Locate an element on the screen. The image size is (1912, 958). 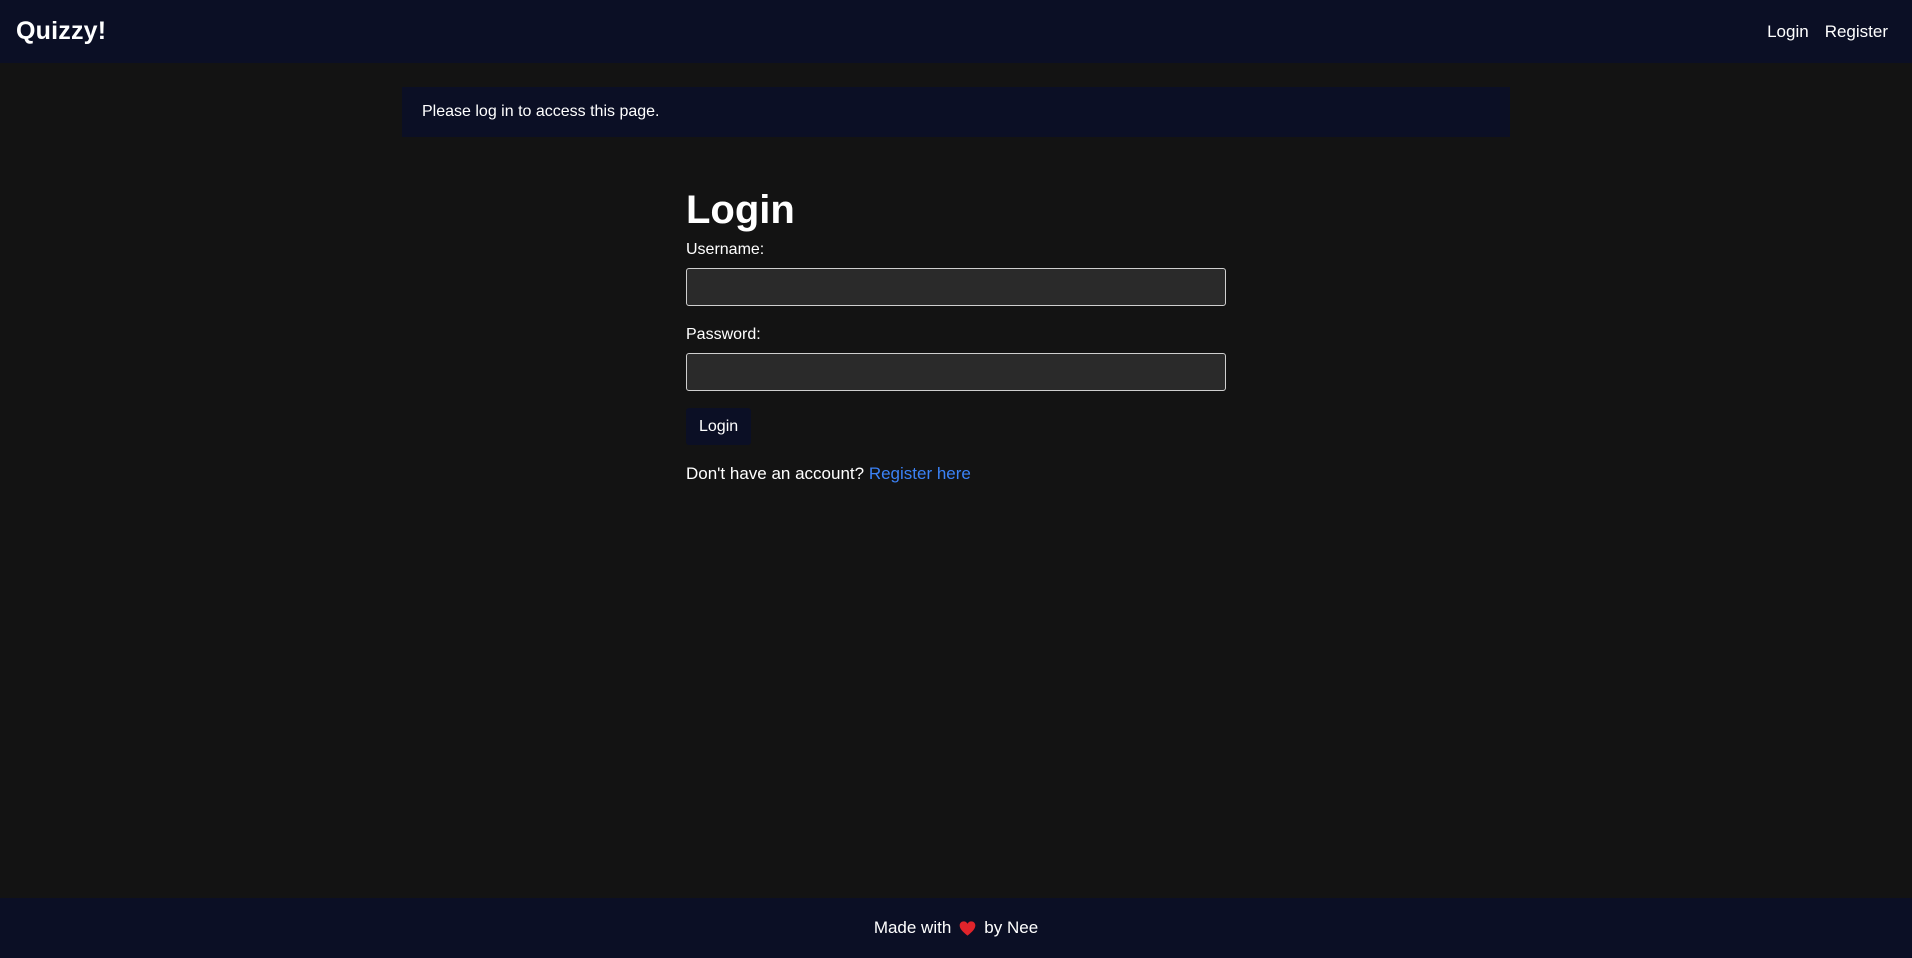
username-label: Username: is located at coordinates (725, 249).